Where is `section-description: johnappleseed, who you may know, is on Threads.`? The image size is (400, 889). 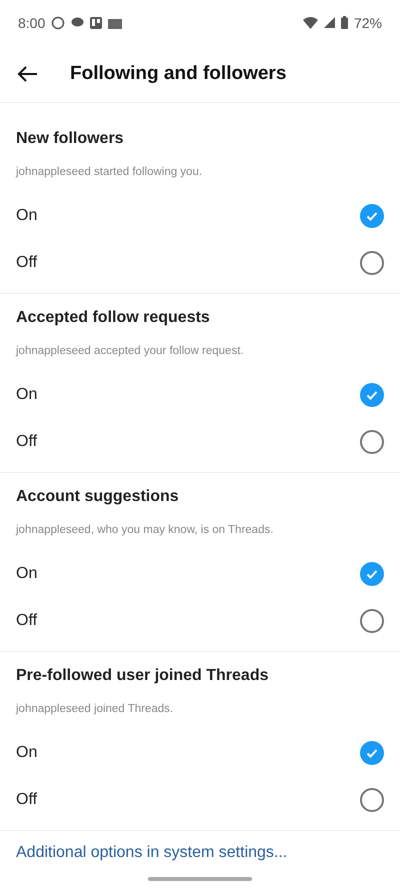 section-description: johnappleseed, who you may know, is on Threads. is located at coordinates (144, 530).